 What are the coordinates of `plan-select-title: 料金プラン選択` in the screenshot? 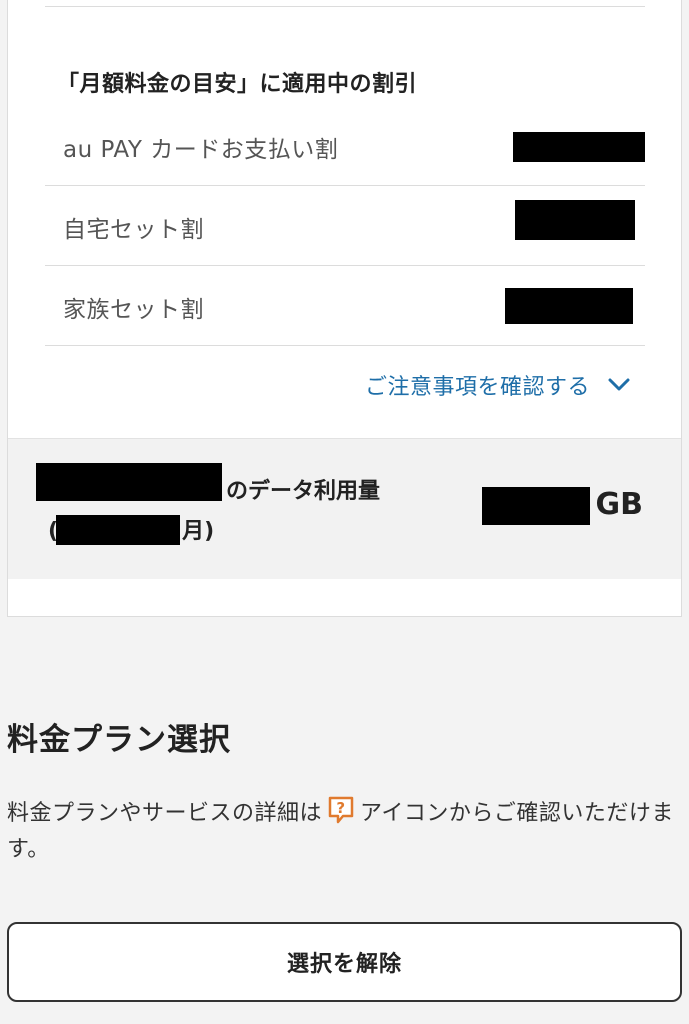 It's located at (119, 740).